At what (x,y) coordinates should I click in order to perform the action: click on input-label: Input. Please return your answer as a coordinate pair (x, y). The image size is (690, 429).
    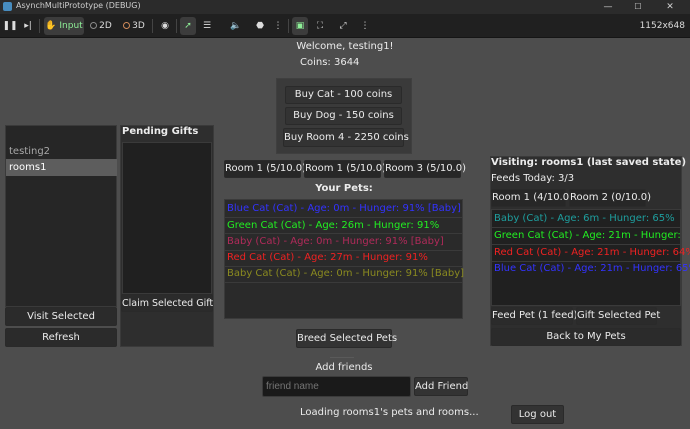
    Looking at the image, I should click on (71, 26).